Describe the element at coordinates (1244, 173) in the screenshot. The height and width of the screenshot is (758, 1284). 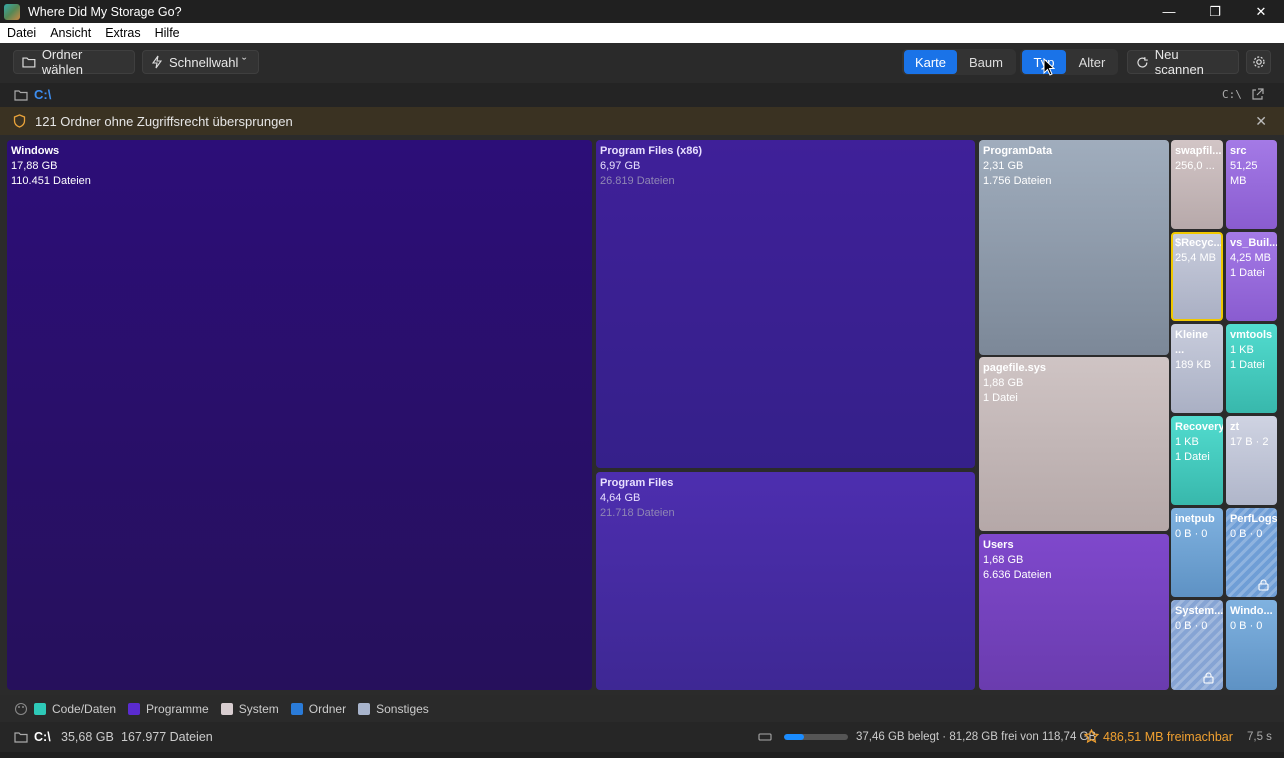
I see `cell-size: 51,25 MB` at that location.